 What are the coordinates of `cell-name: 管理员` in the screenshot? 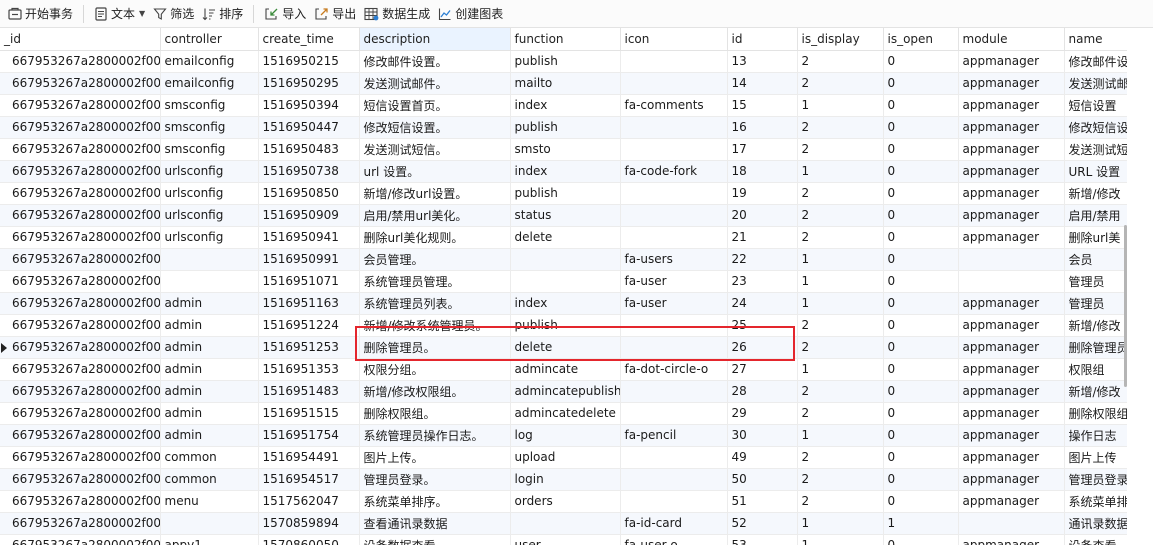 It's located at (1095, 281).